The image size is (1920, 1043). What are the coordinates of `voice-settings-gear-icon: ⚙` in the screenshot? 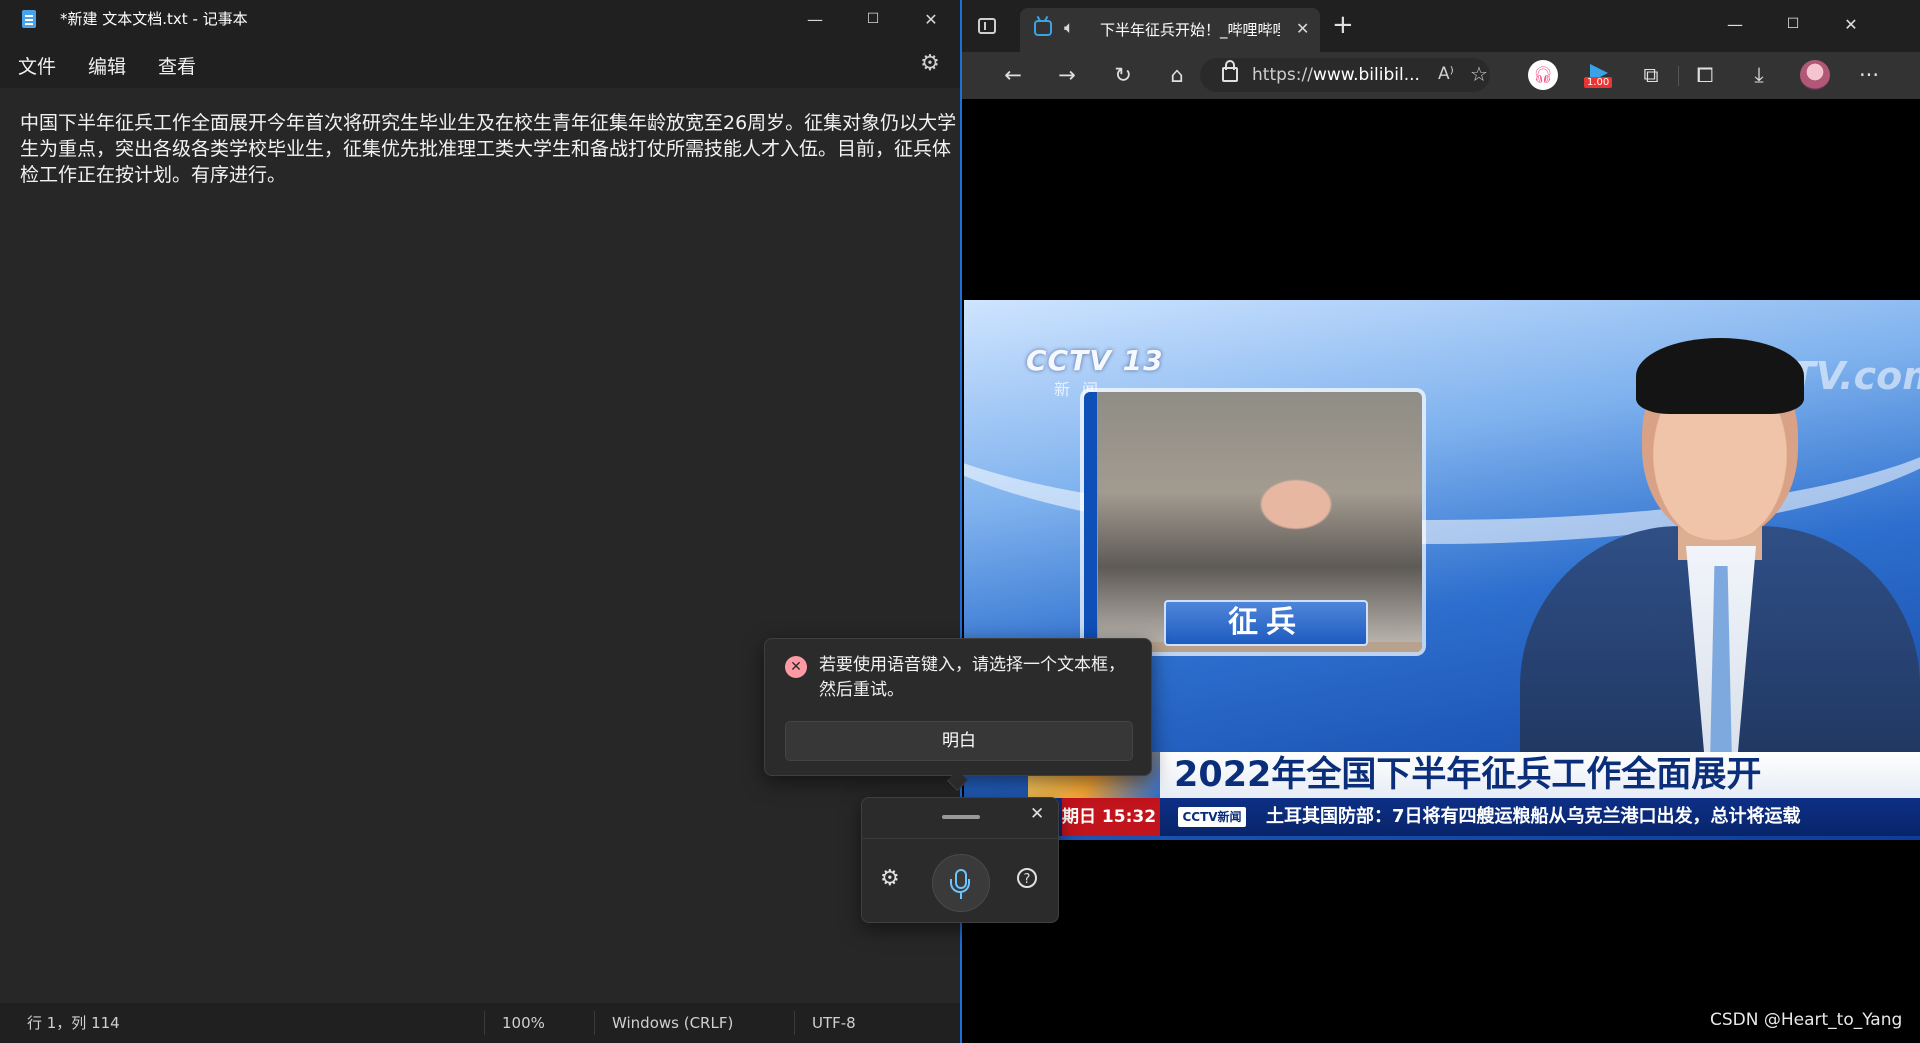 It's located at (890, 878).